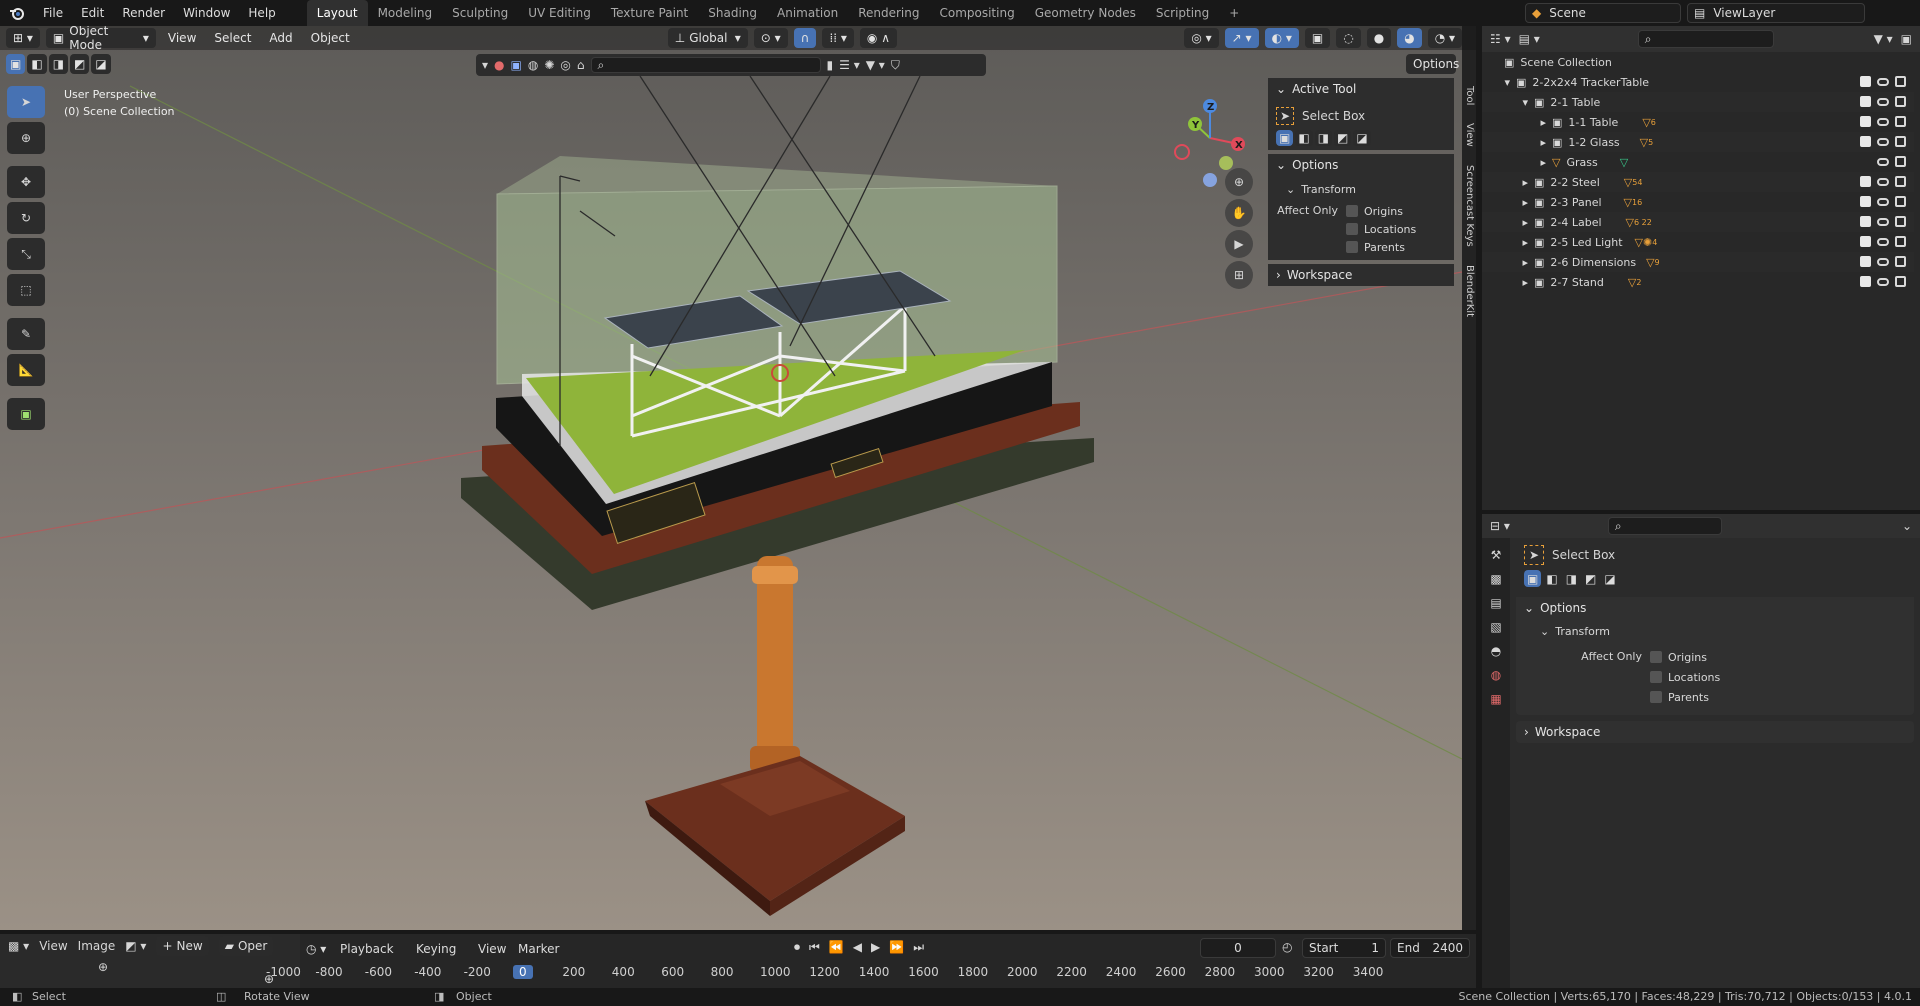 The height and width of the screenshot is (1006, 1920). I want to click on mode-subtract-button: ◨, so click(1323, 138).